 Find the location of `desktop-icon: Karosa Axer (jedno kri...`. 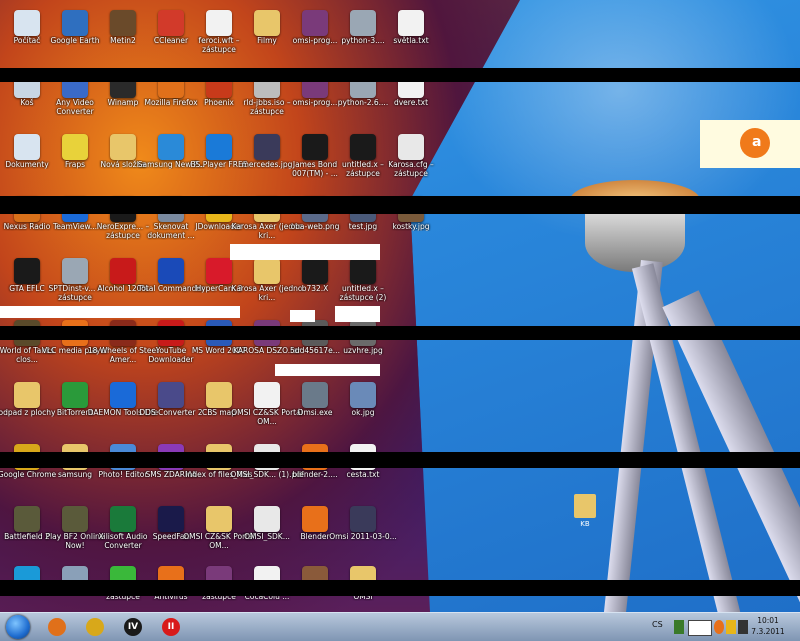

desktop-icon: Karosa Axer (jedno kri... is located at coordinates (267, 282).